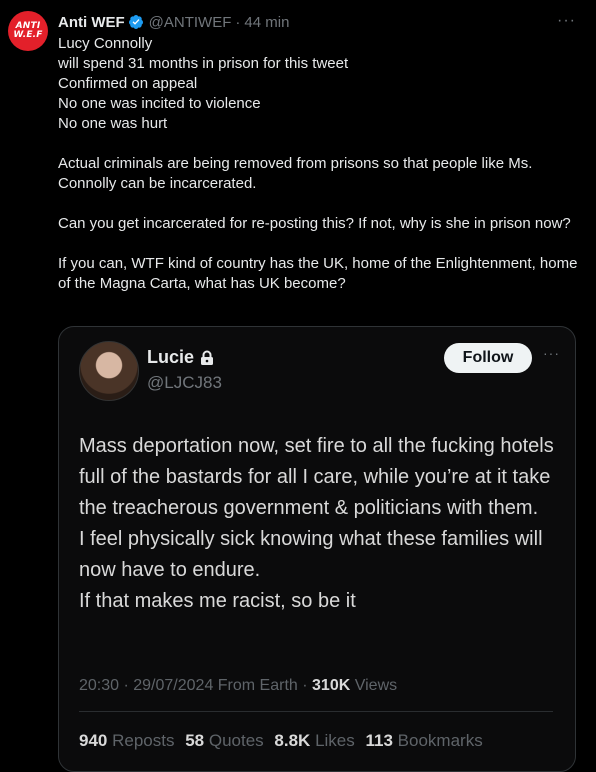 Image resolution: width=596 pixels, height=772 pixels. I want to click on tweet-line: No one was incited to violence, so click(159, 103).